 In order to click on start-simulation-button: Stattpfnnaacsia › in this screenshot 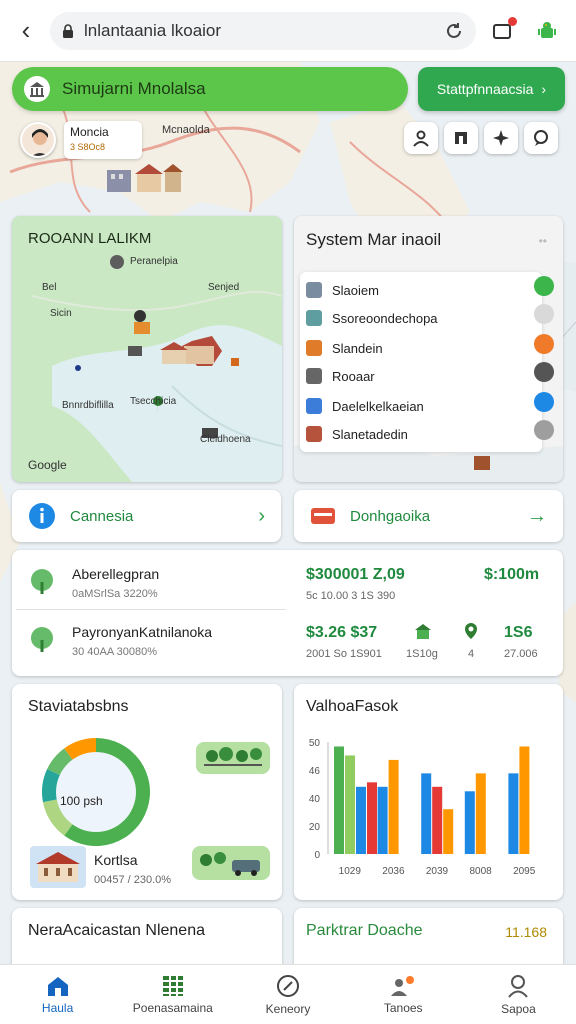, I will do `click(491, 89)`.